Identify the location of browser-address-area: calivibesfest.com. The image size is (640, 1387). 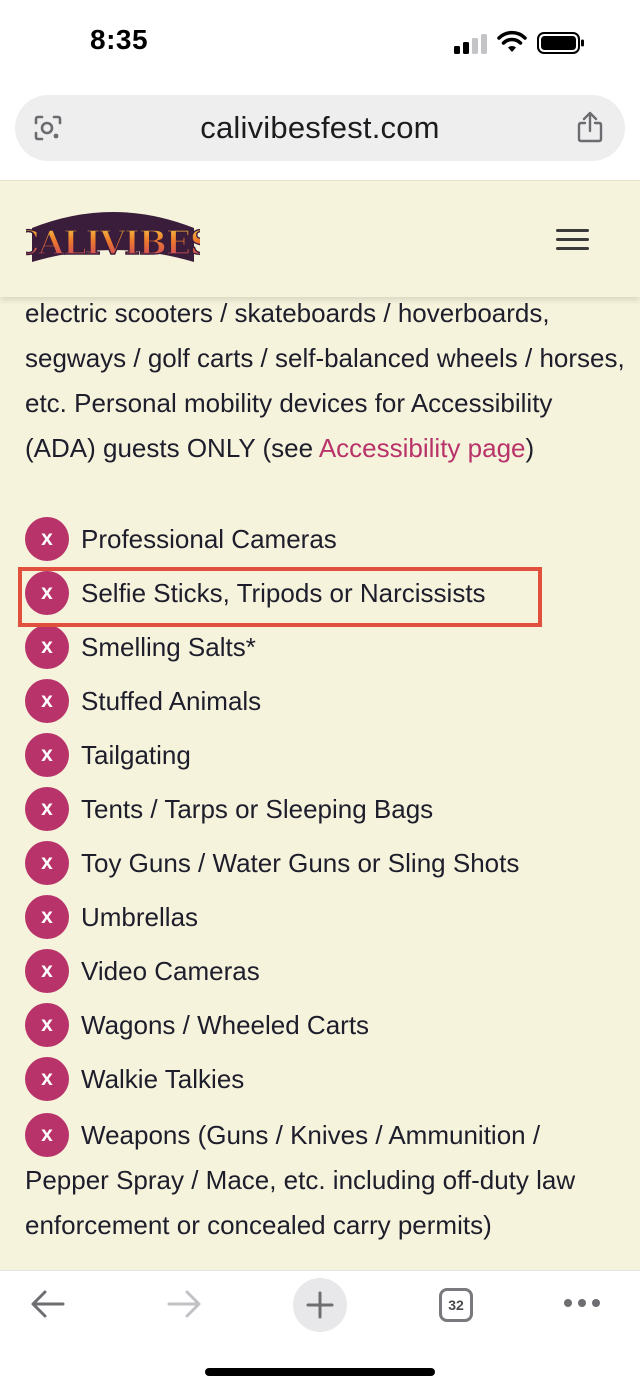
(320, 135).